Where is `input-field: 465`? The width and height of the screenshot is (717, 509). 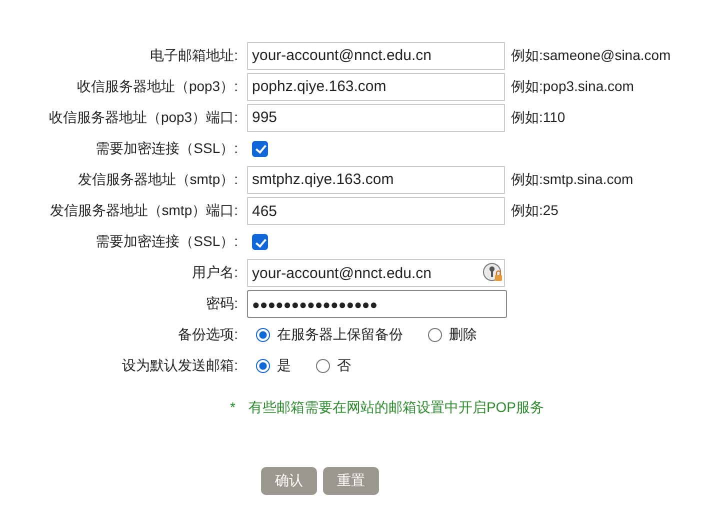 input-field: 465 is located at coordinates (376, 211).